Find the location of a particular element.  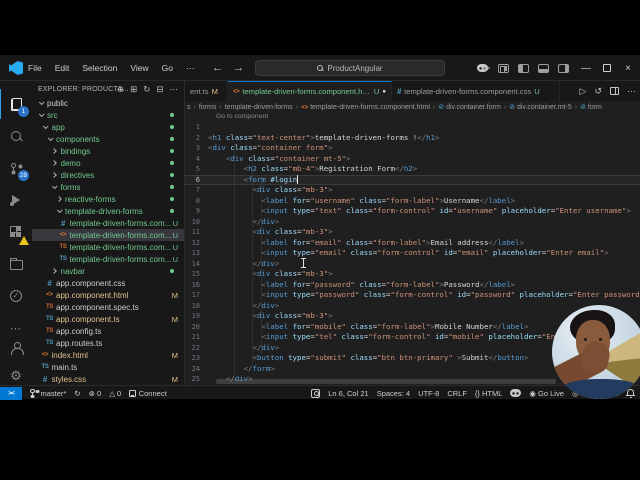

menu-view: View is located at coordinates (139, 68).